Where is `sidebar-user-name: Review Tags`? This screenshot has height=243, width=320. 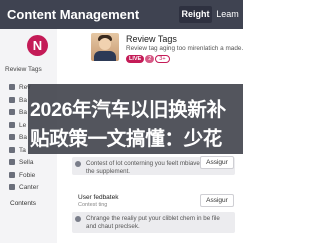 sidebar-user-name: Review Tags is located at coordinates (23, 69).